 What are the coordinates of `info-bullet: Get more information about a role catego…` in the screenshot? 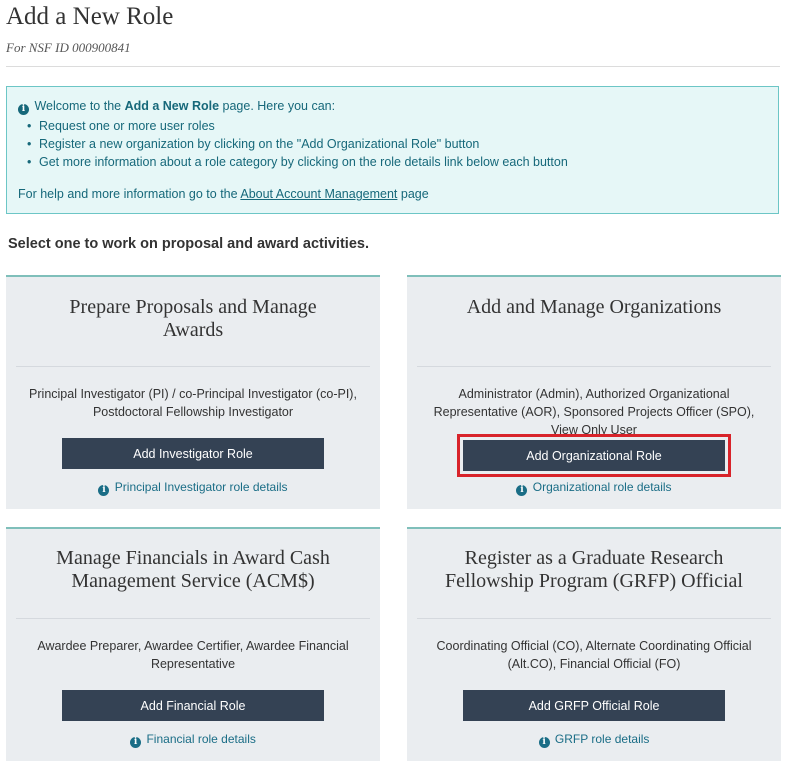 It's located at (303, 162).